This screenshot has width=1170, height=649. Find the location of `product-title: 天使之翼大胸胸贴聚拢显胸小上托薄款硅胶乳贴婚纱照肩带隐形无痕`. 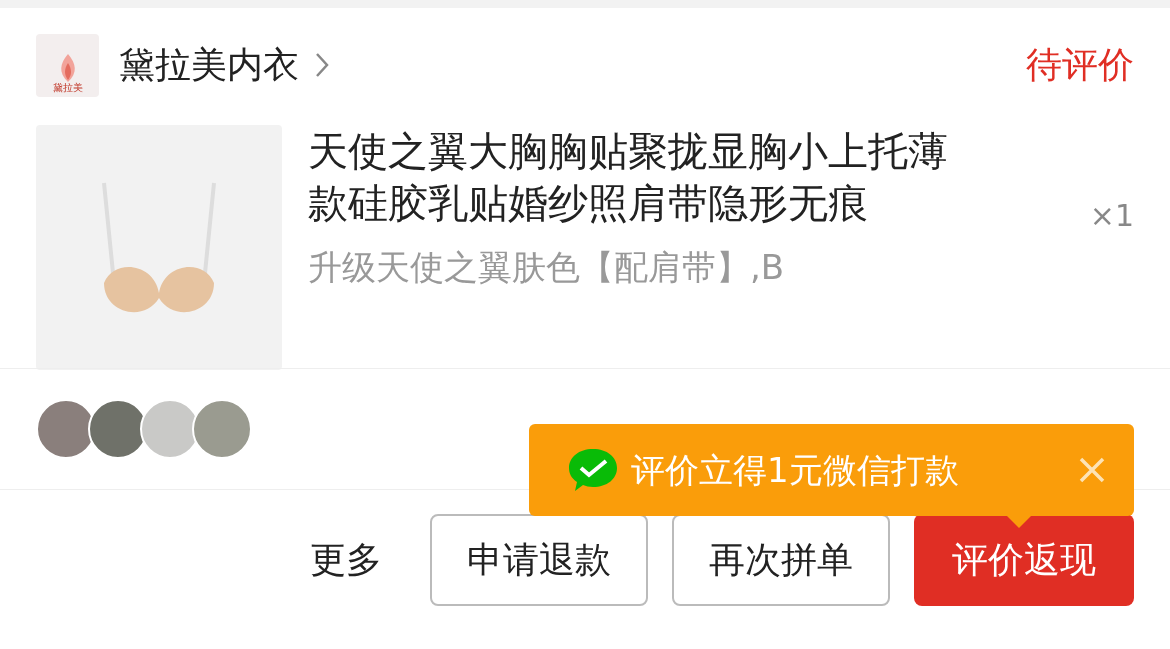

product-title: 天使之翼大胸胸贴聚拢显胸小上托薄款硅胶乳贴婚纱照肩带隐形无痕 is located at coordinates (630, 181).